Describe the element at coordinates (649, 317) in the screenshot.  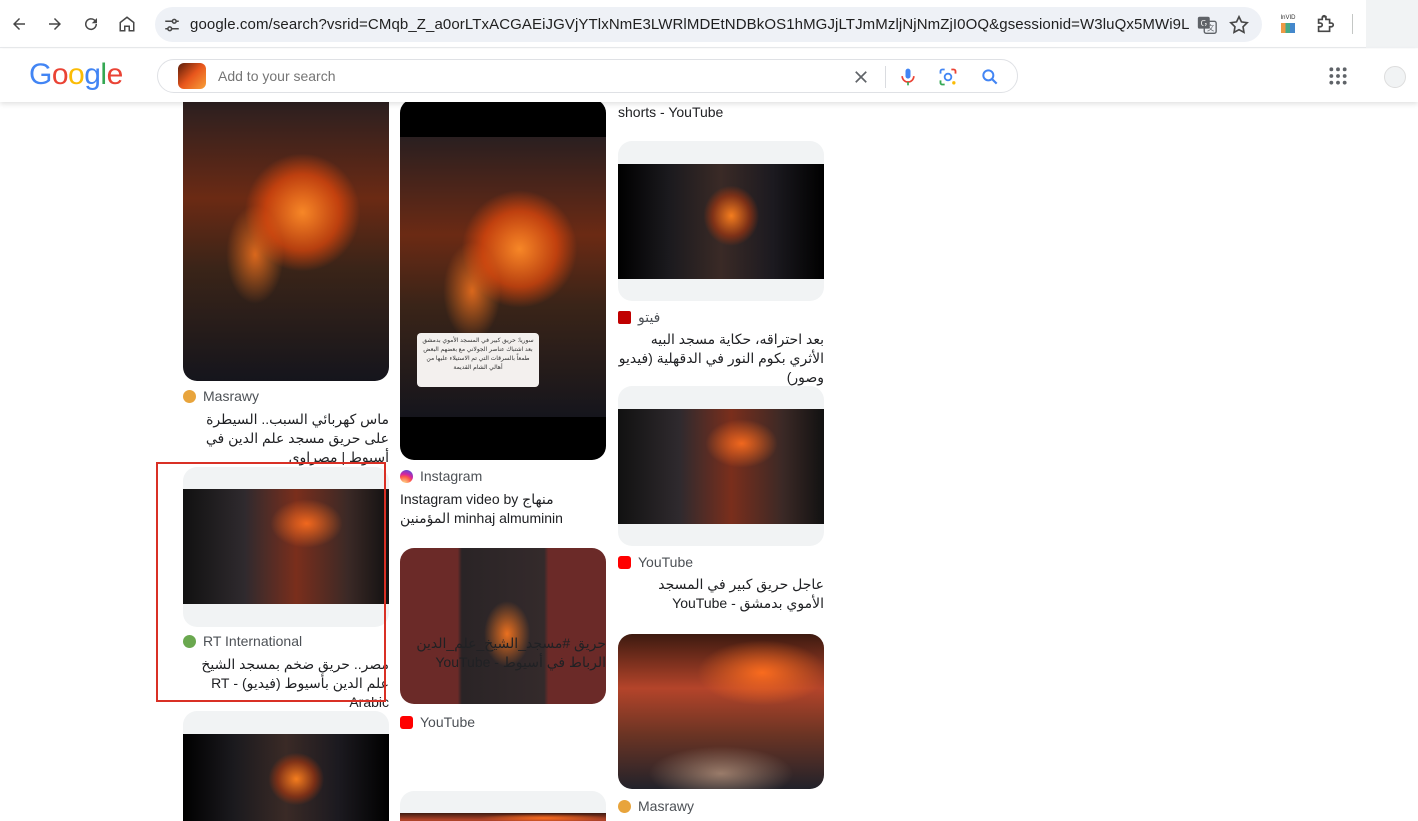
I see `source-name: فيتو` at that location.